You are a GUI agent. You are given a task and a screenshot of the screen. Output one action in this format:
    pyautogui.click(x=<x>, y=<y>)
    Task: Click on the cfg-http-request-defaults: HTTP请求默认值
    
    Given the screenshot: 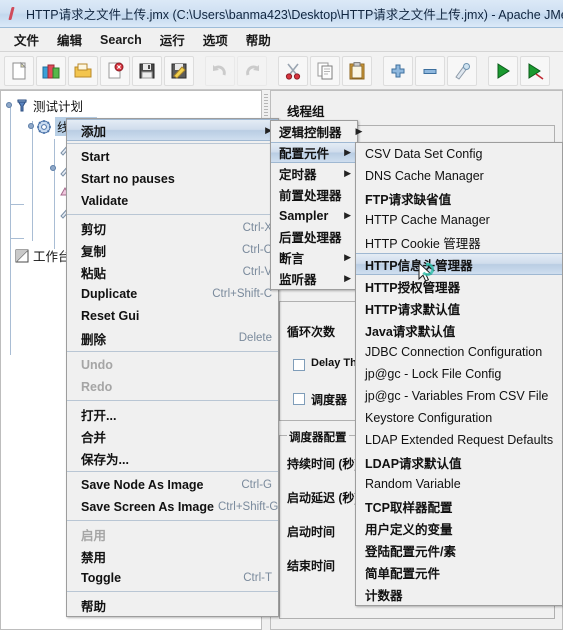 What is the action you would take?
    pyautogui.click(x=459, y=308)
    